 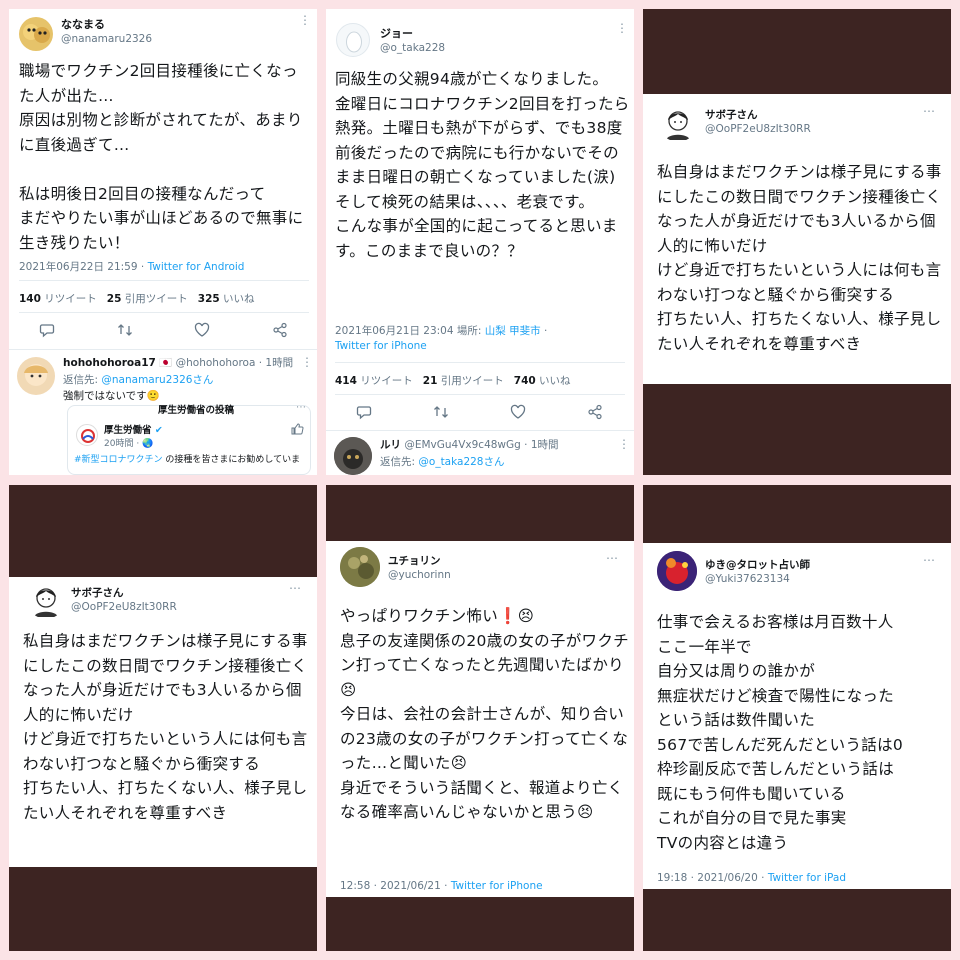 I want to click on timestamp-text: 19:18 · 2021/06/20 ·, so click(x=712, y=878).